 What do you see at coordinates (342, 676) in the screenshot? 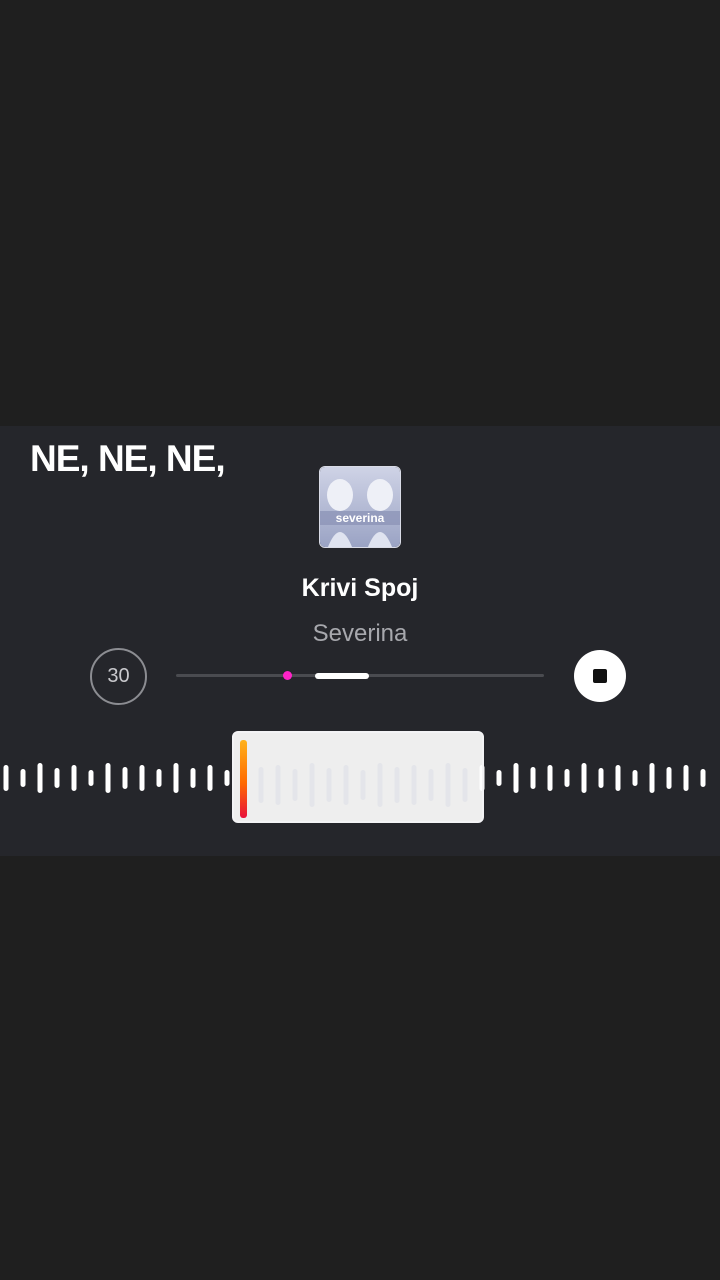
I see `progress-selection-window` at bounding box center [342, 676].